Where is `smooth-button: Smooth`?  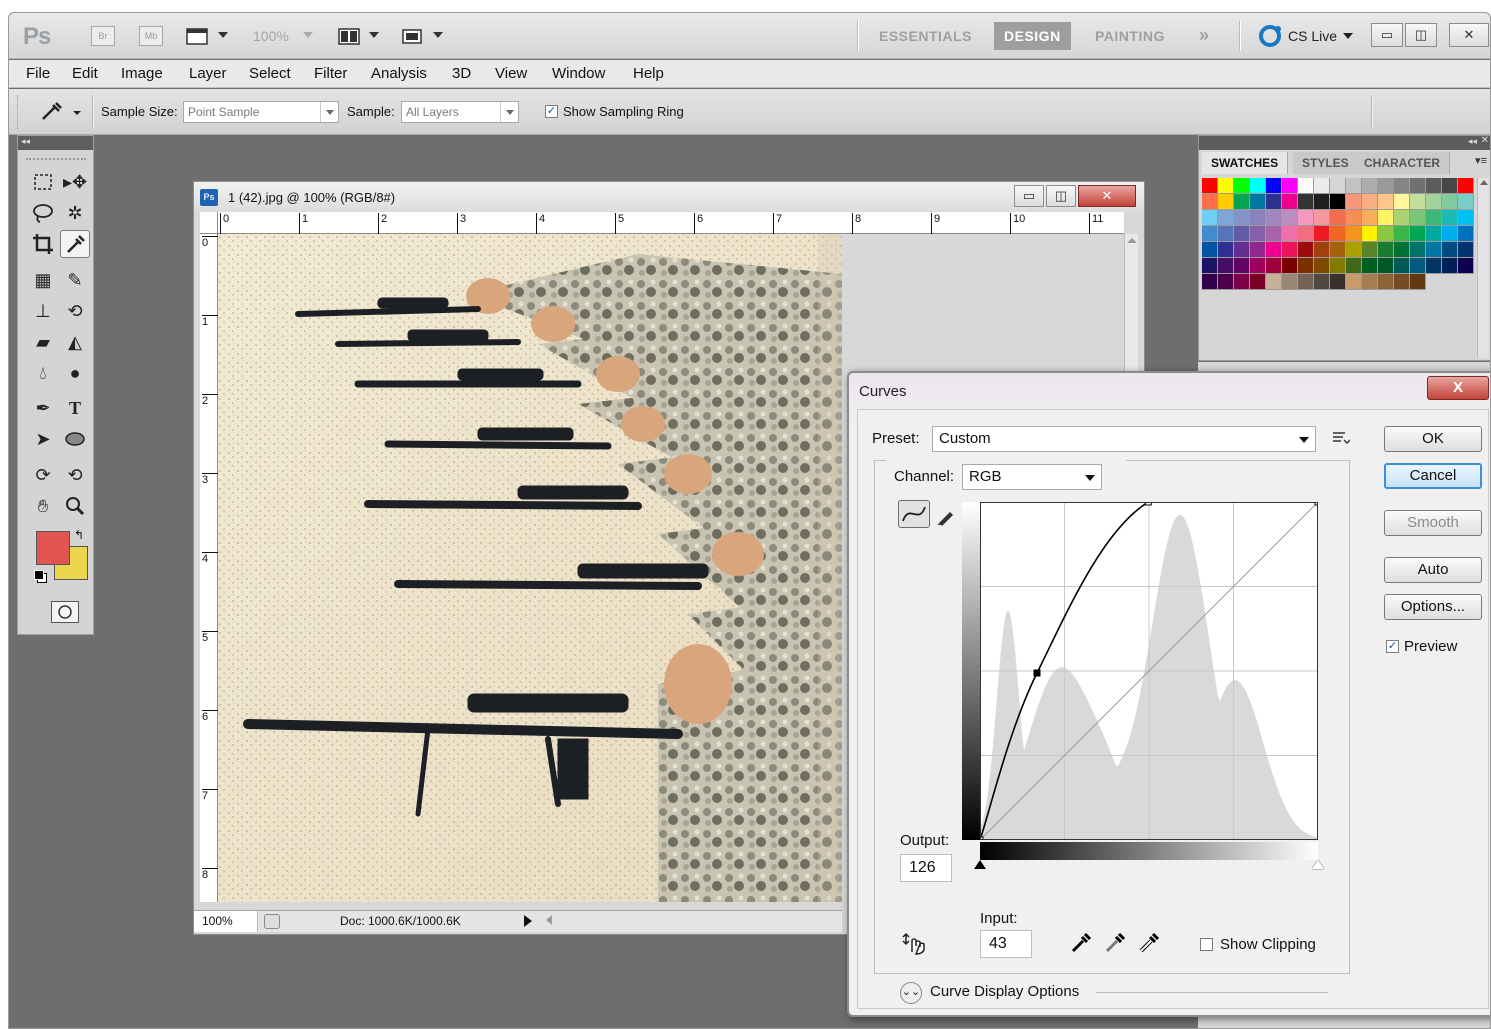 smooth-button: Smooth is located at coordinates (1433, 523).